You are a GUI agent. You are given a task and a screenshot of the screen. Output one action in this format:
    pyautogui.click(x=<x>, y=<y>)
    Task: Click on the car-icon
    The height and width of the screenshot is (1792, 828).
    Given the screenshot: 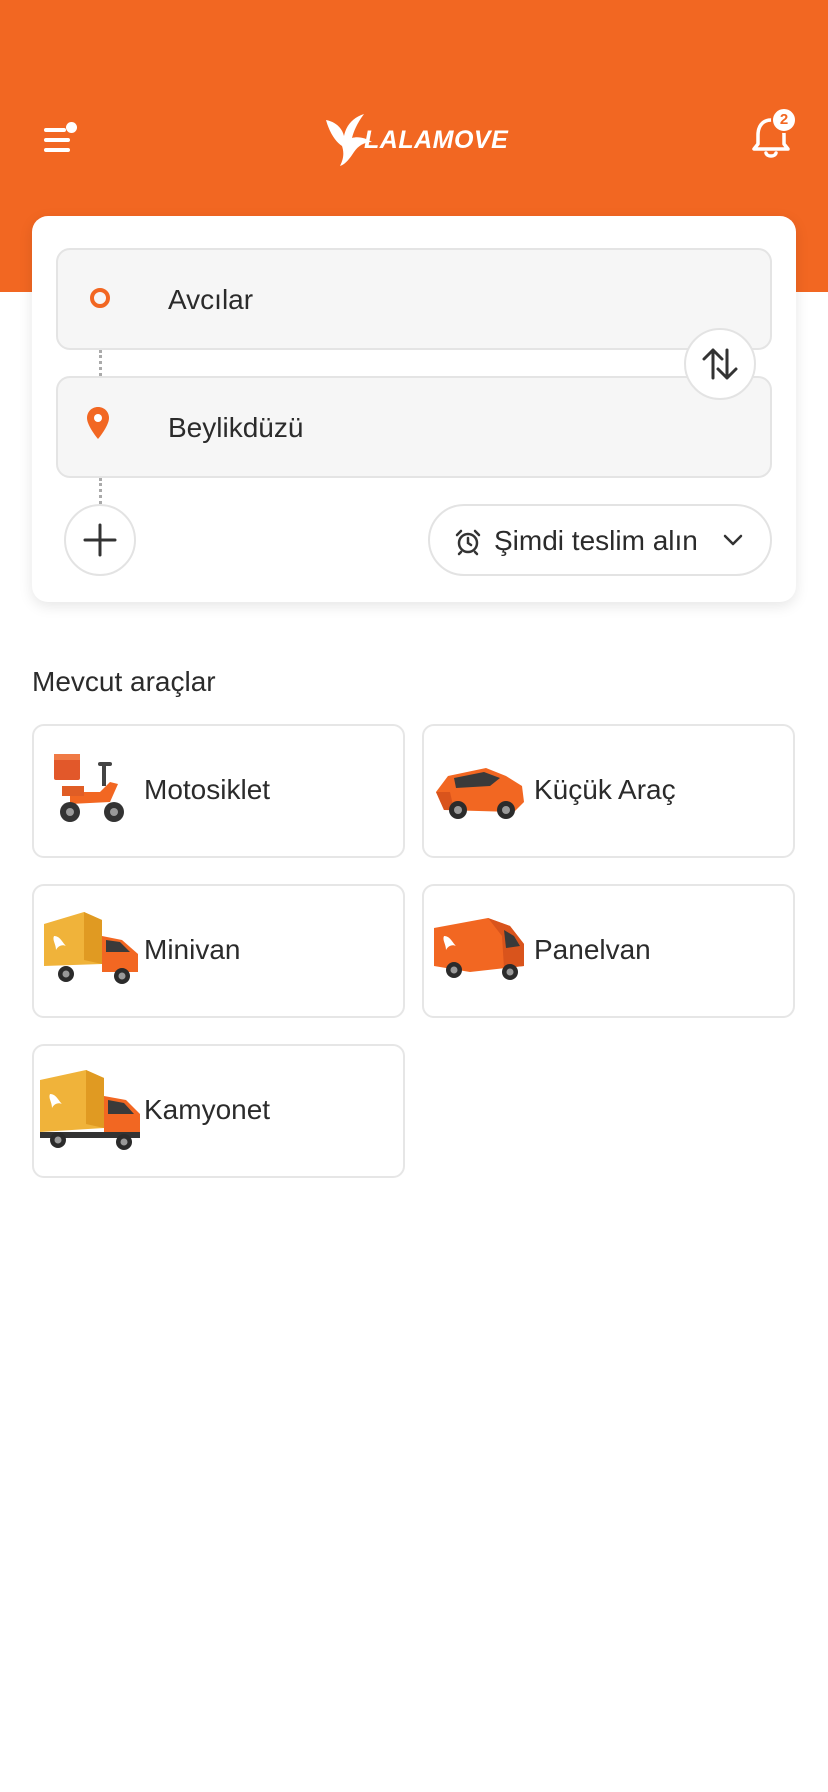 What is the action you would take?
    pyautogui.click(x=480, y=793)
    